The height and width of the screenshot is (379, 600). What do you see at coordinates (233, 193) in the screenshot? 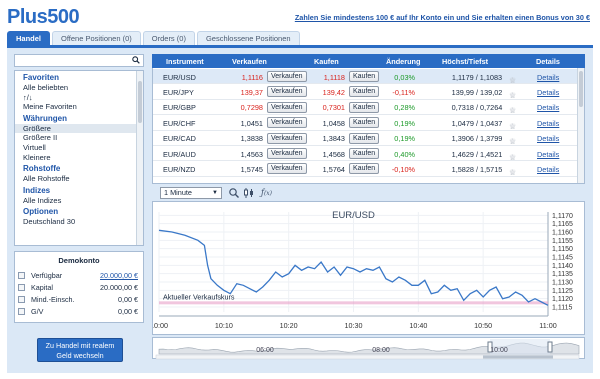
I see `zoom-icon` at bounding box center [233, 193].